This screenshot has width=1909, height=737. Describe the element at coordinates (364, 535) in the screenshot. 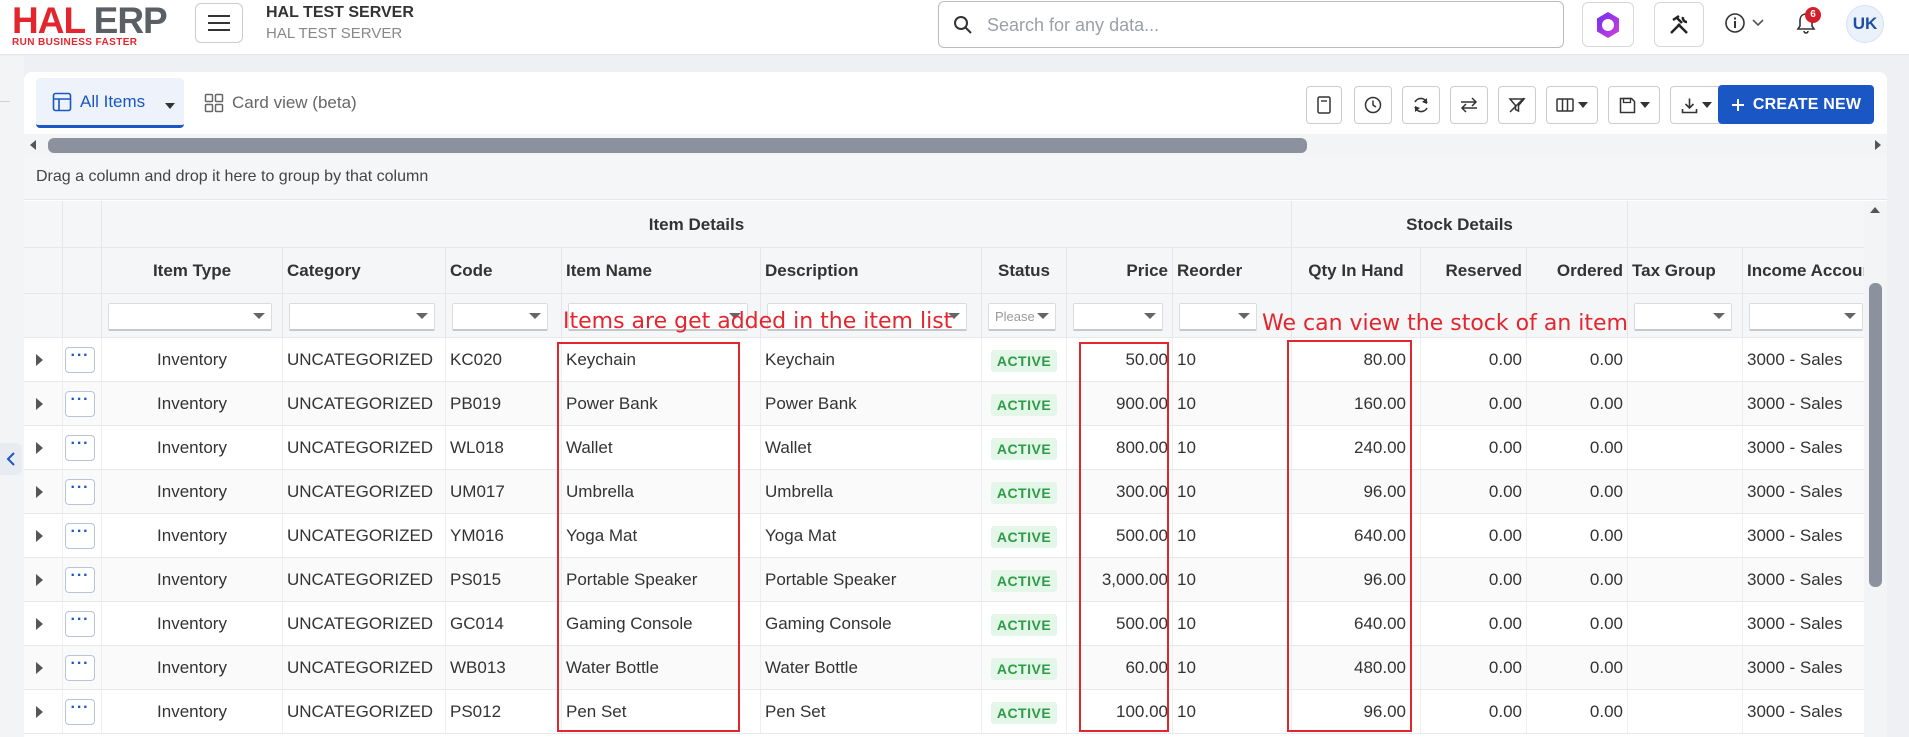

I see `cell-category: UNCATEGORIZED` at that location.